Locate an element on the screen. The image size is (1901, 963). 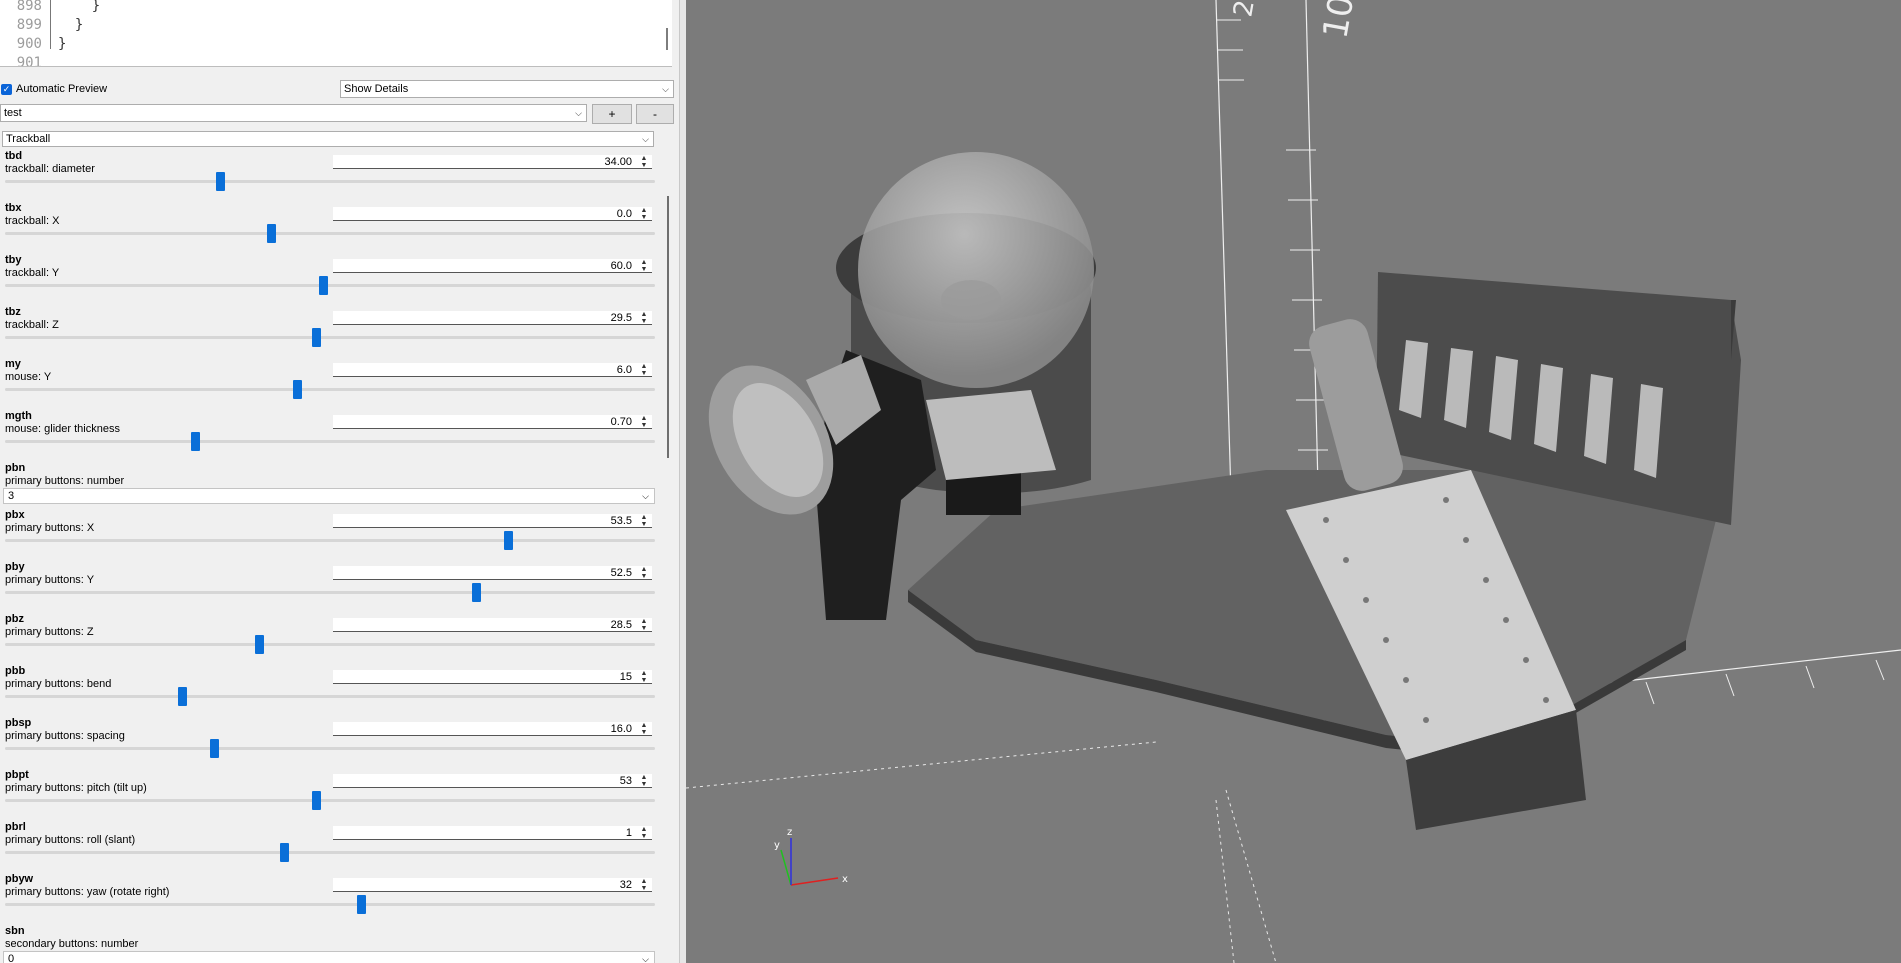
param-spinbox: 1 ▲ ▼ is located at coordinates (492, 833).